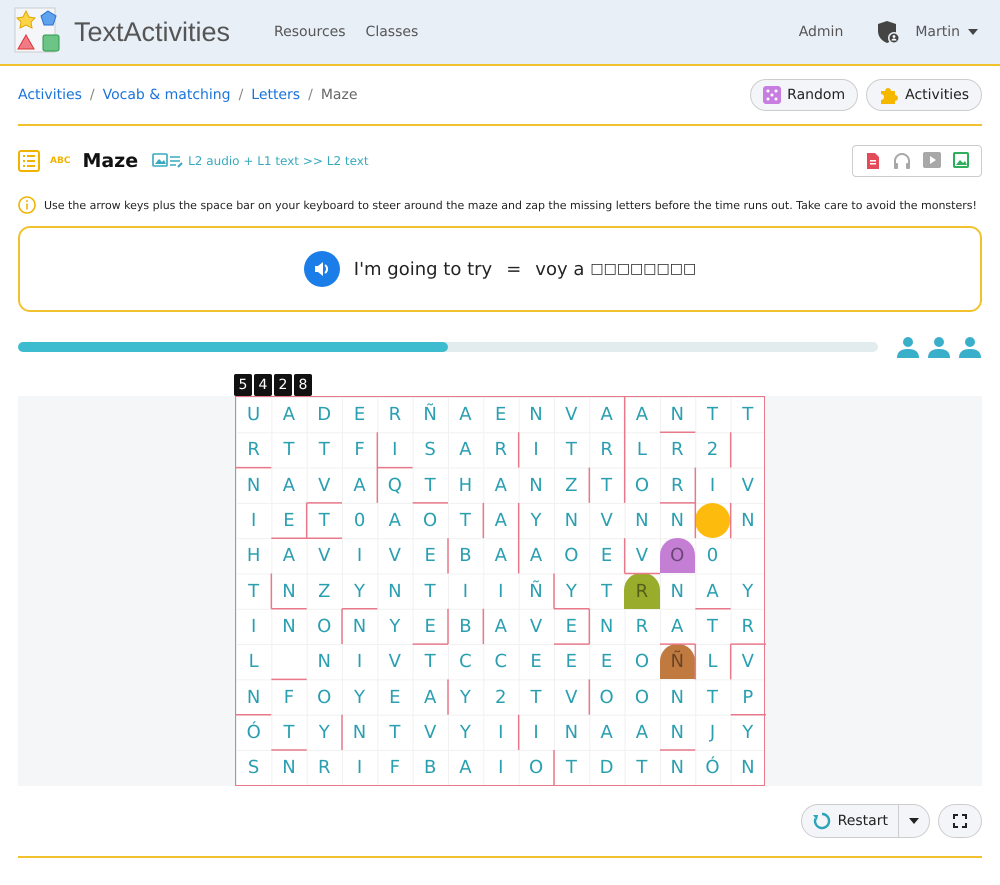 The image size is (1000, 885). What do you see at coordinates (873, 161) in the screenshot?
I see `document-icon` at bounding box center [873, 161].